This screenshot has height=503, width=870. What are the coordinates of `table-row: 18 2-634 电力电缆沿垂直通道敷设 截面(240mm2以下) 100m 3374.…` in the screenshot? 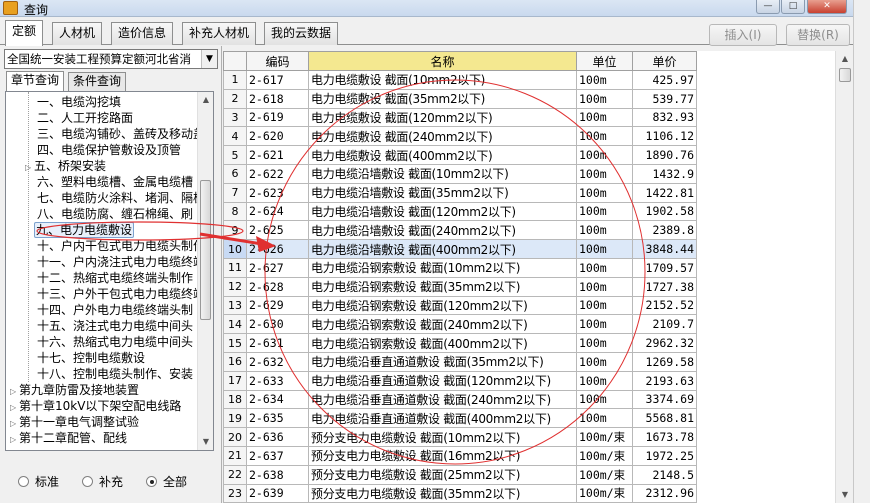 It's located at (460, 399).